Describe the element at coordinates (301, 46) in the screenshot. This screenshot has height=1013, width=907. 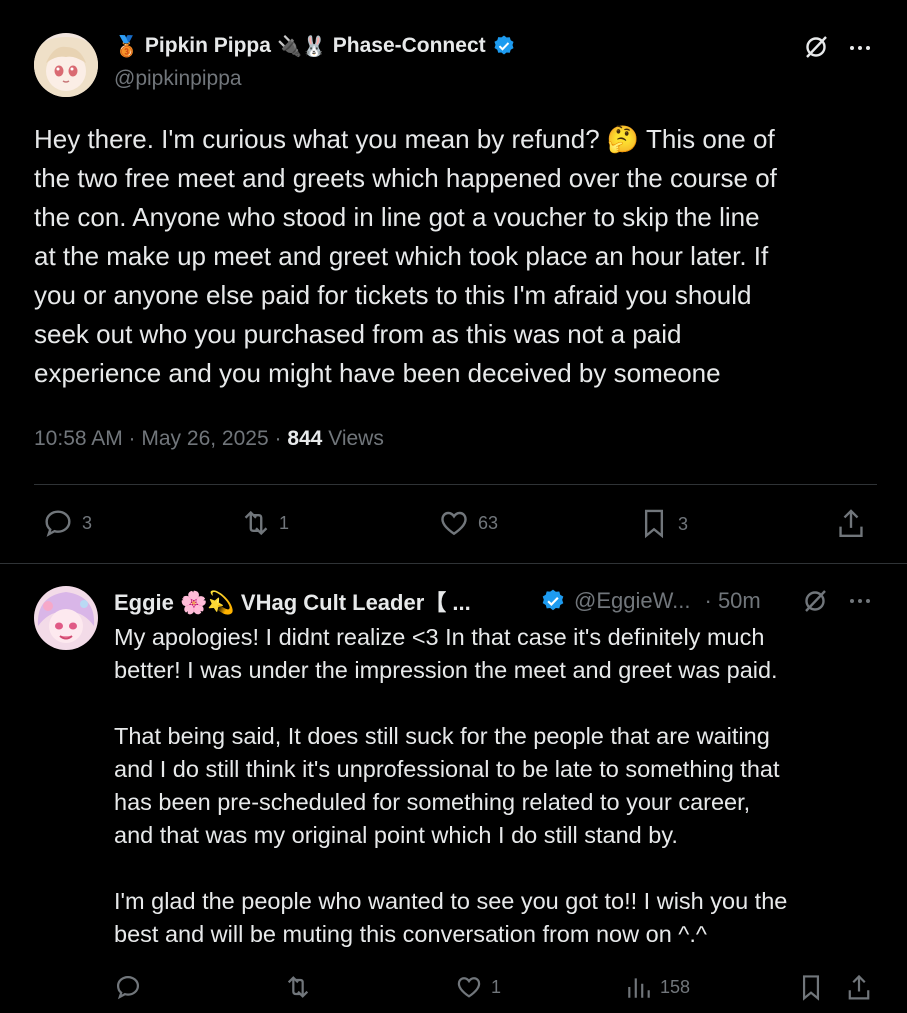
I see `plug-rabbit-emoji: 🔌🐰` at that location.